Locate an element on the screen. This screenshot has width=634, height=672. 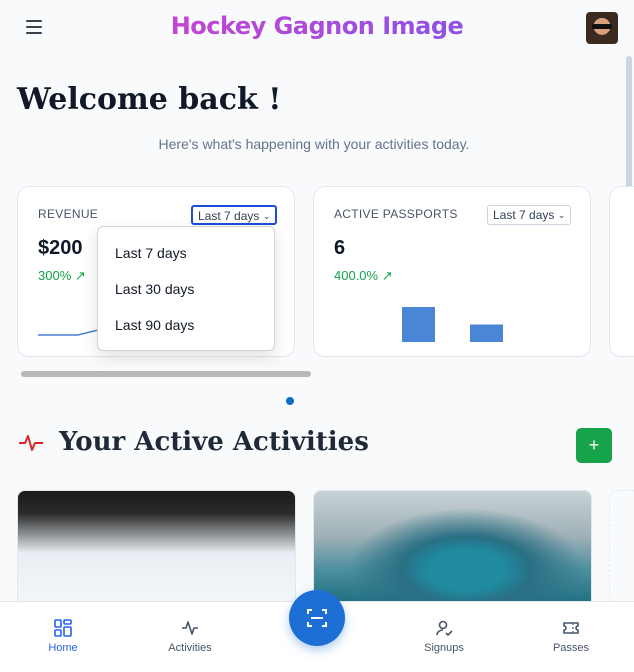
passports-change: 400.0% ↗ is located at coordinates (363, 275).